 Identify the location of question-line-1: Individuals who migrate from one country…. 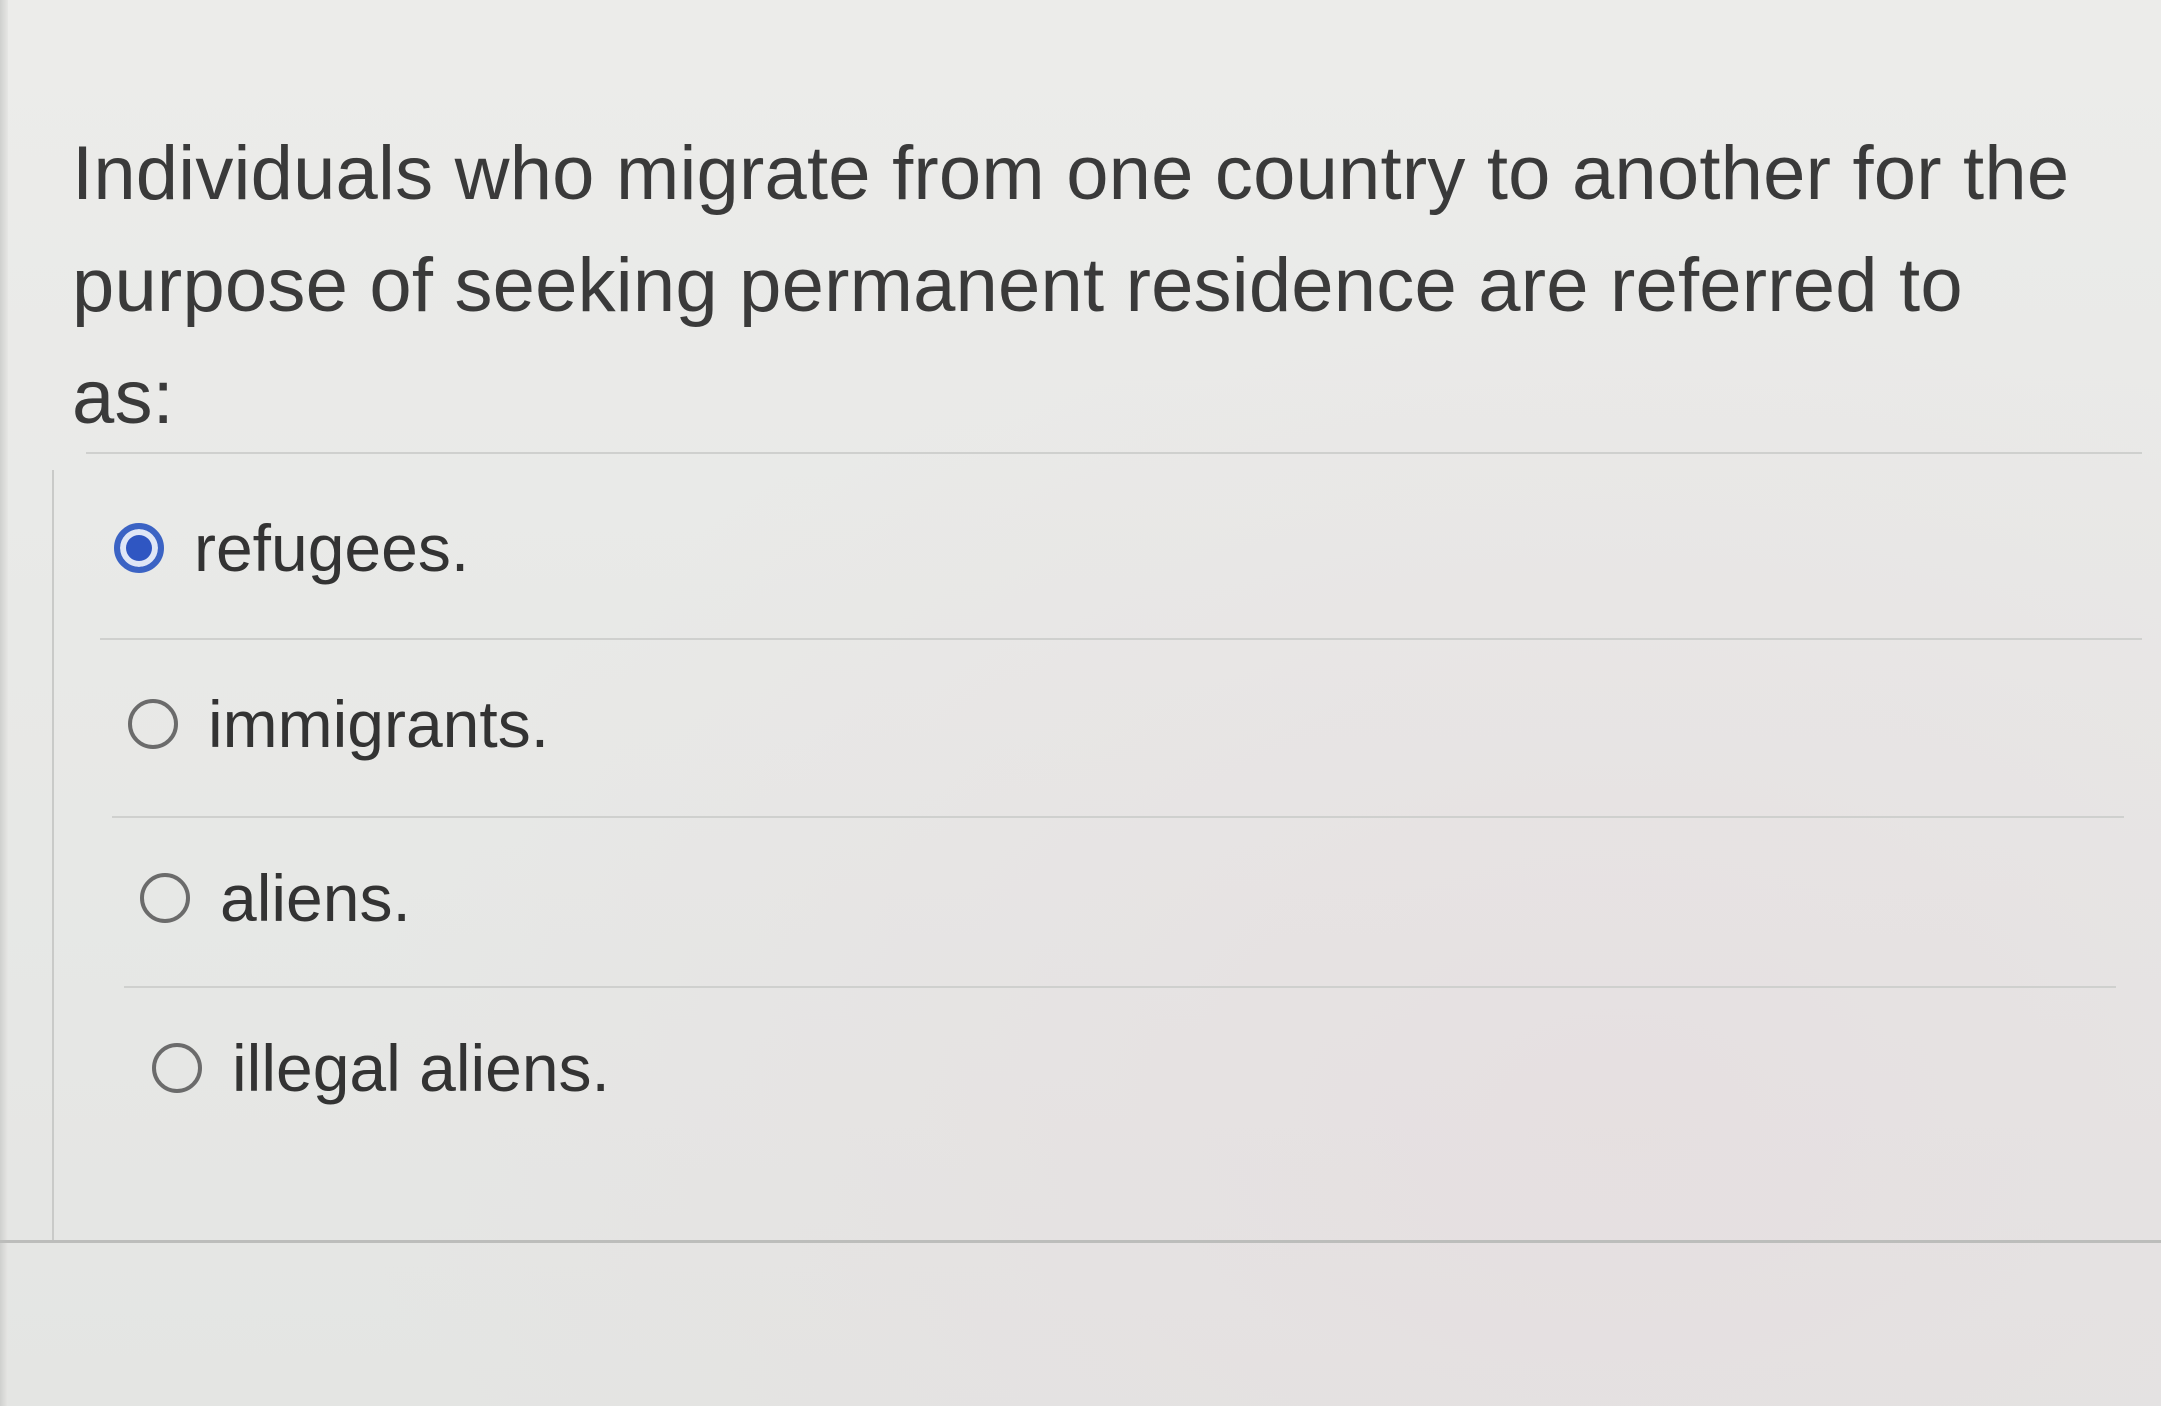
(1071, 173).